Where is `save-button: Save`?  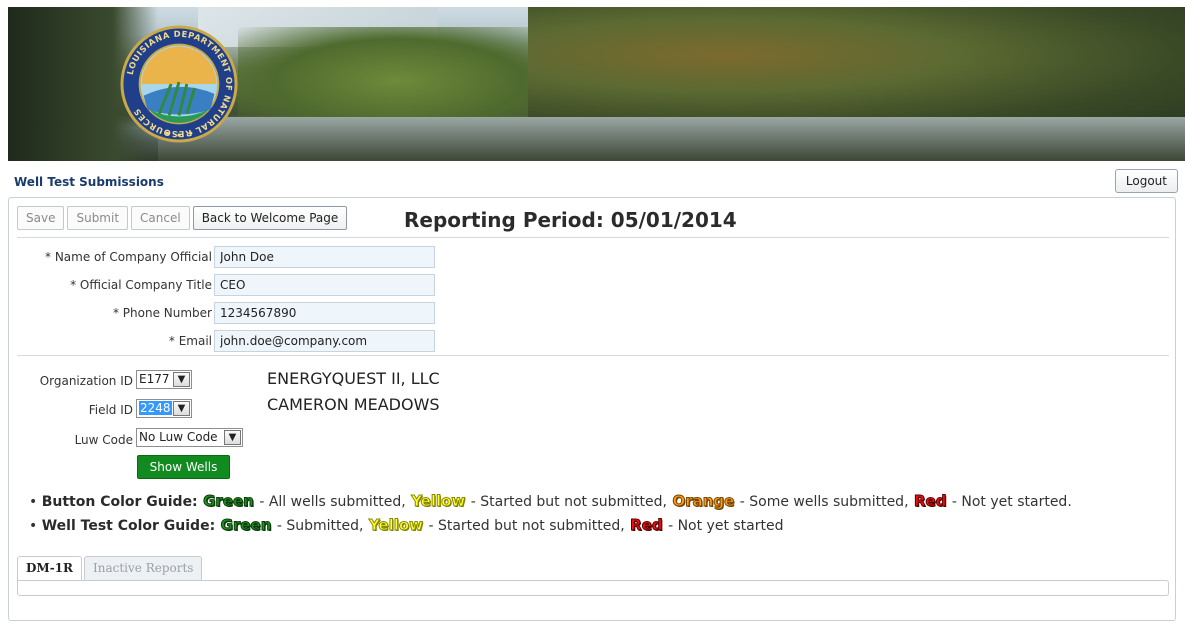 save-button: Save is located at coordinates (41, 218).